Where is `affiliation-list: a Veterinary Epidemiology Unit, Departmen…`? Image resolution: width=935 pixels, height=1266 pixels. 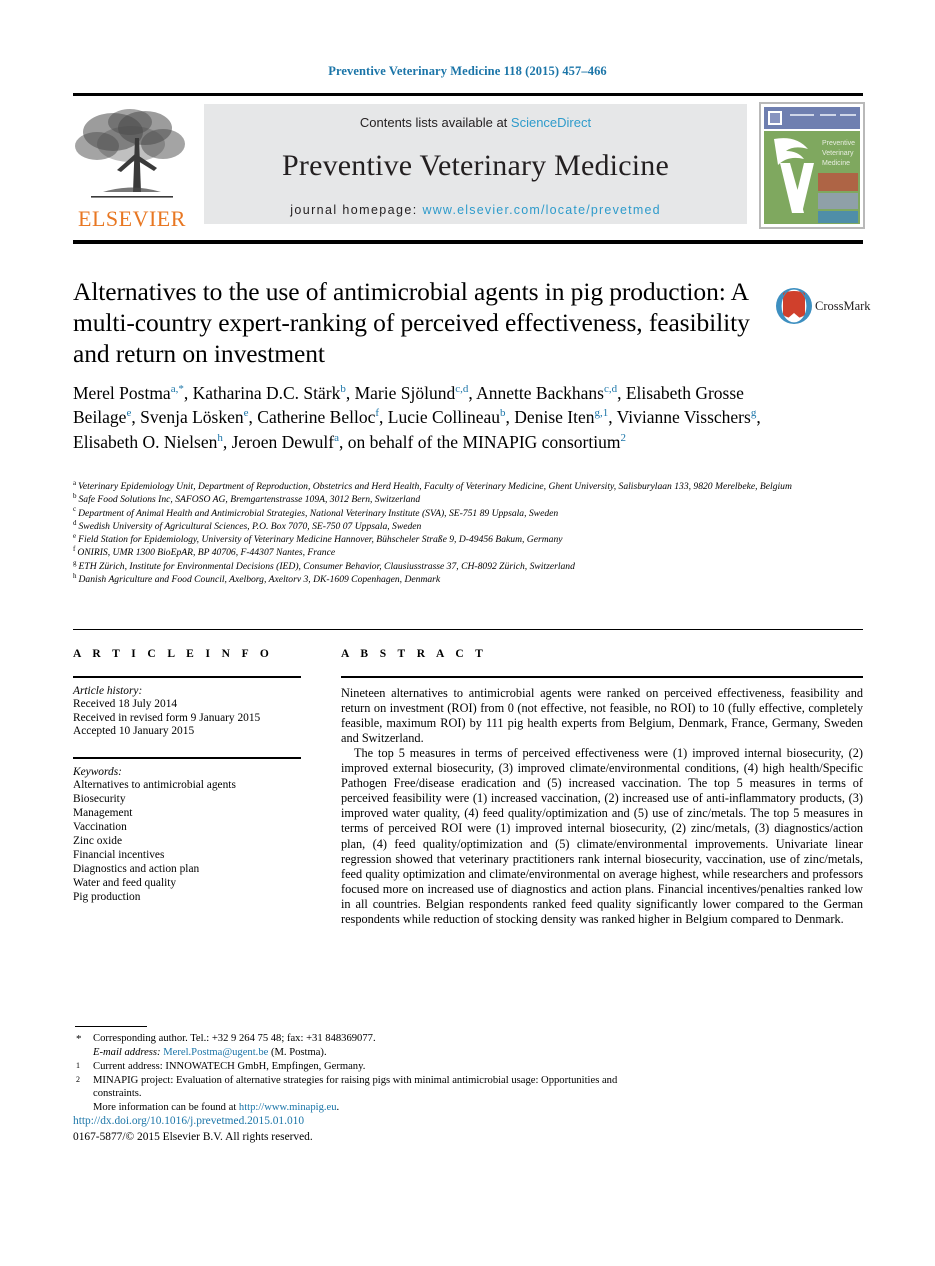
affiliation-list: a Veterinary Epidemiology Unit, Departmen… is located at coordinates (433, 532).